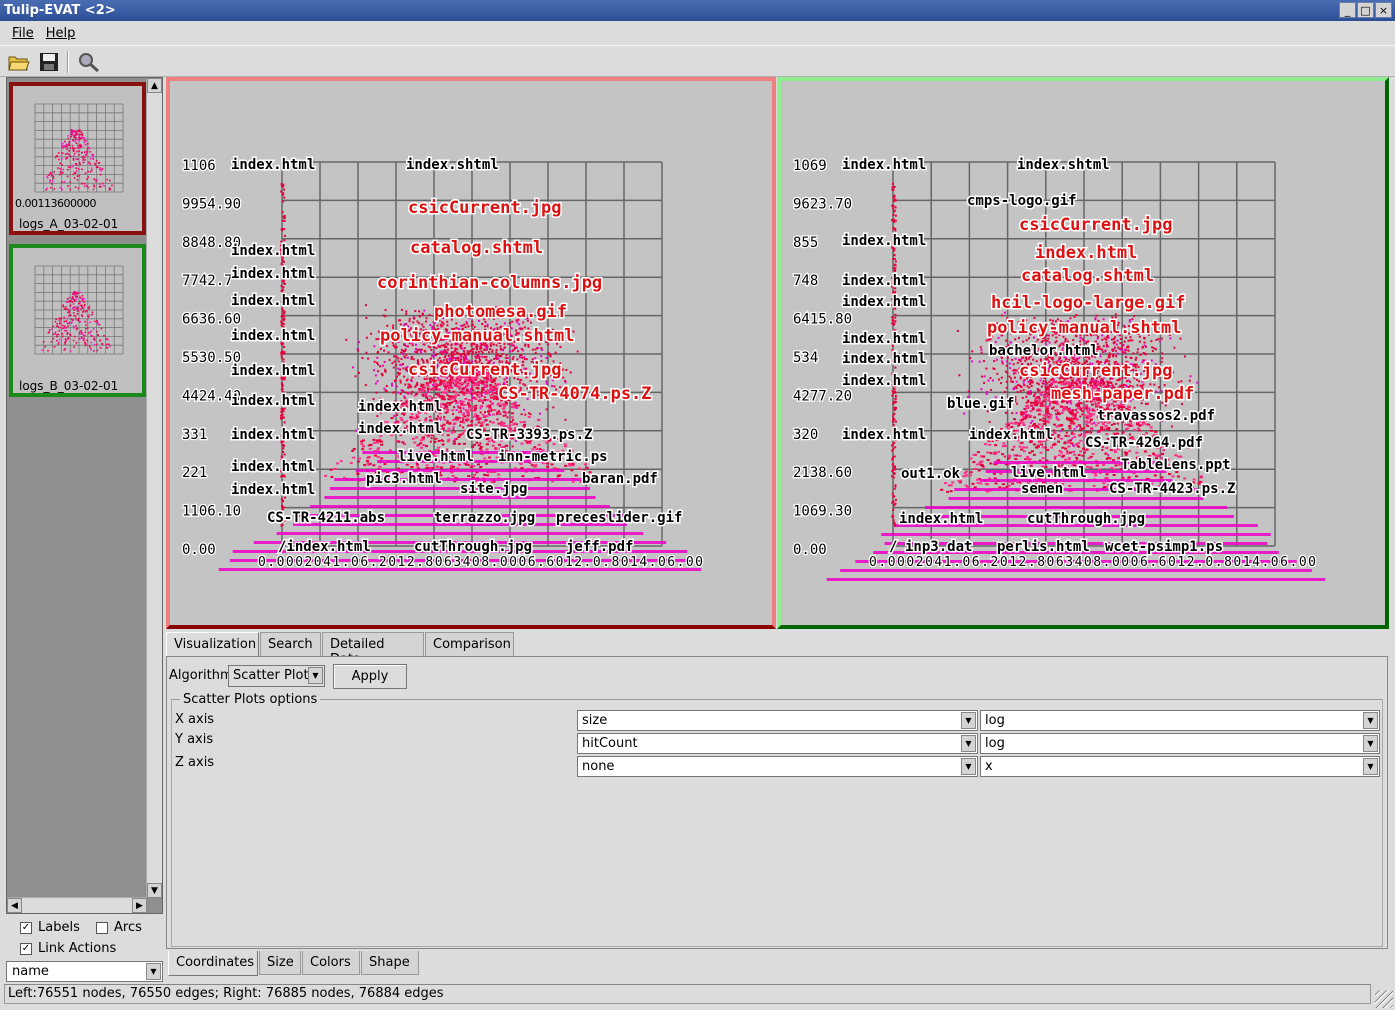 Image resolution: width=1395 pixels, height=1010 pixels. What do you see at coordinates (77, 158) in the screenshot?
I see `thumbnail-logs-a: 0.00113600000 logs_A_03-02-01` at bounding box center [77, 158].